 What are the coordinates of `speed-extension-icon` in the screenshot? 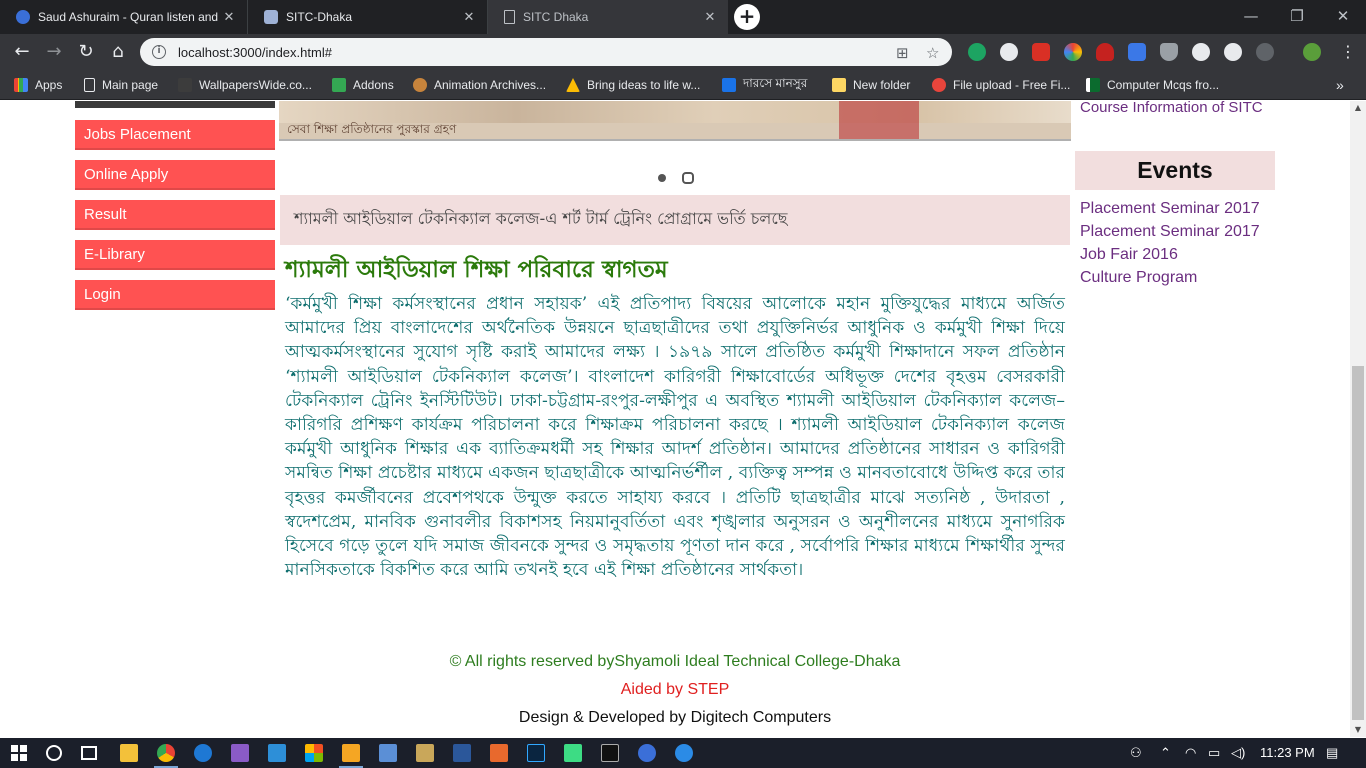 It's located at (1233, 52).